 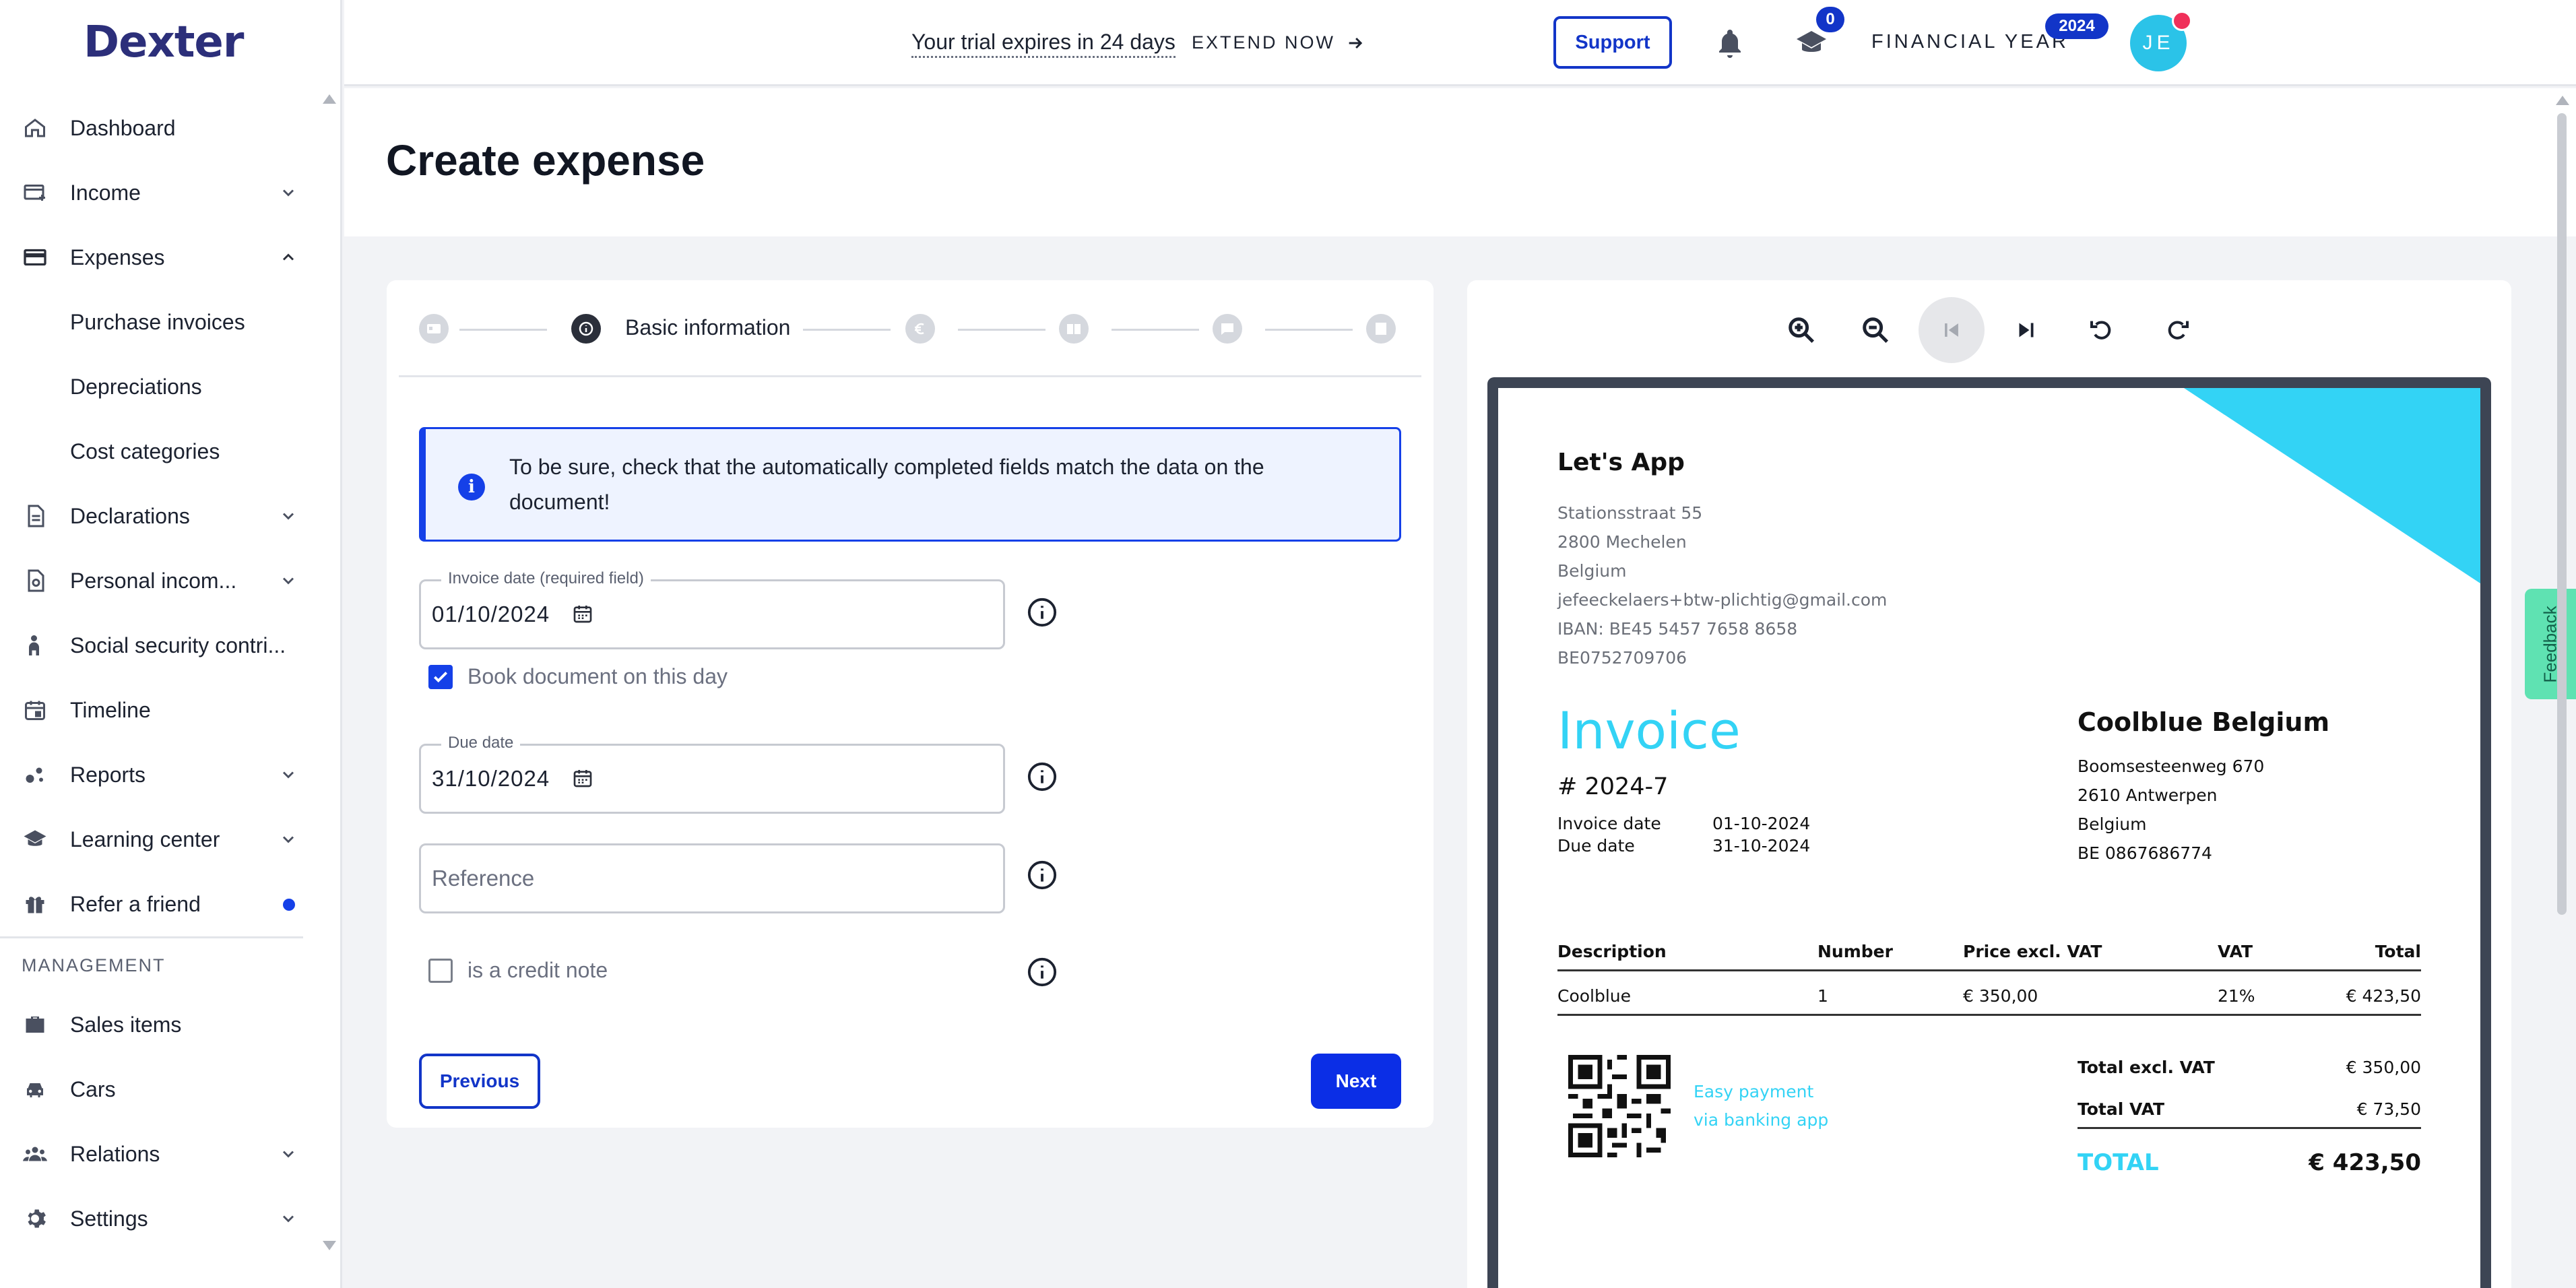 I want to click on invoice-date-field: Invoice date (required field) 01/10/2024, so click(x=712, y=609).